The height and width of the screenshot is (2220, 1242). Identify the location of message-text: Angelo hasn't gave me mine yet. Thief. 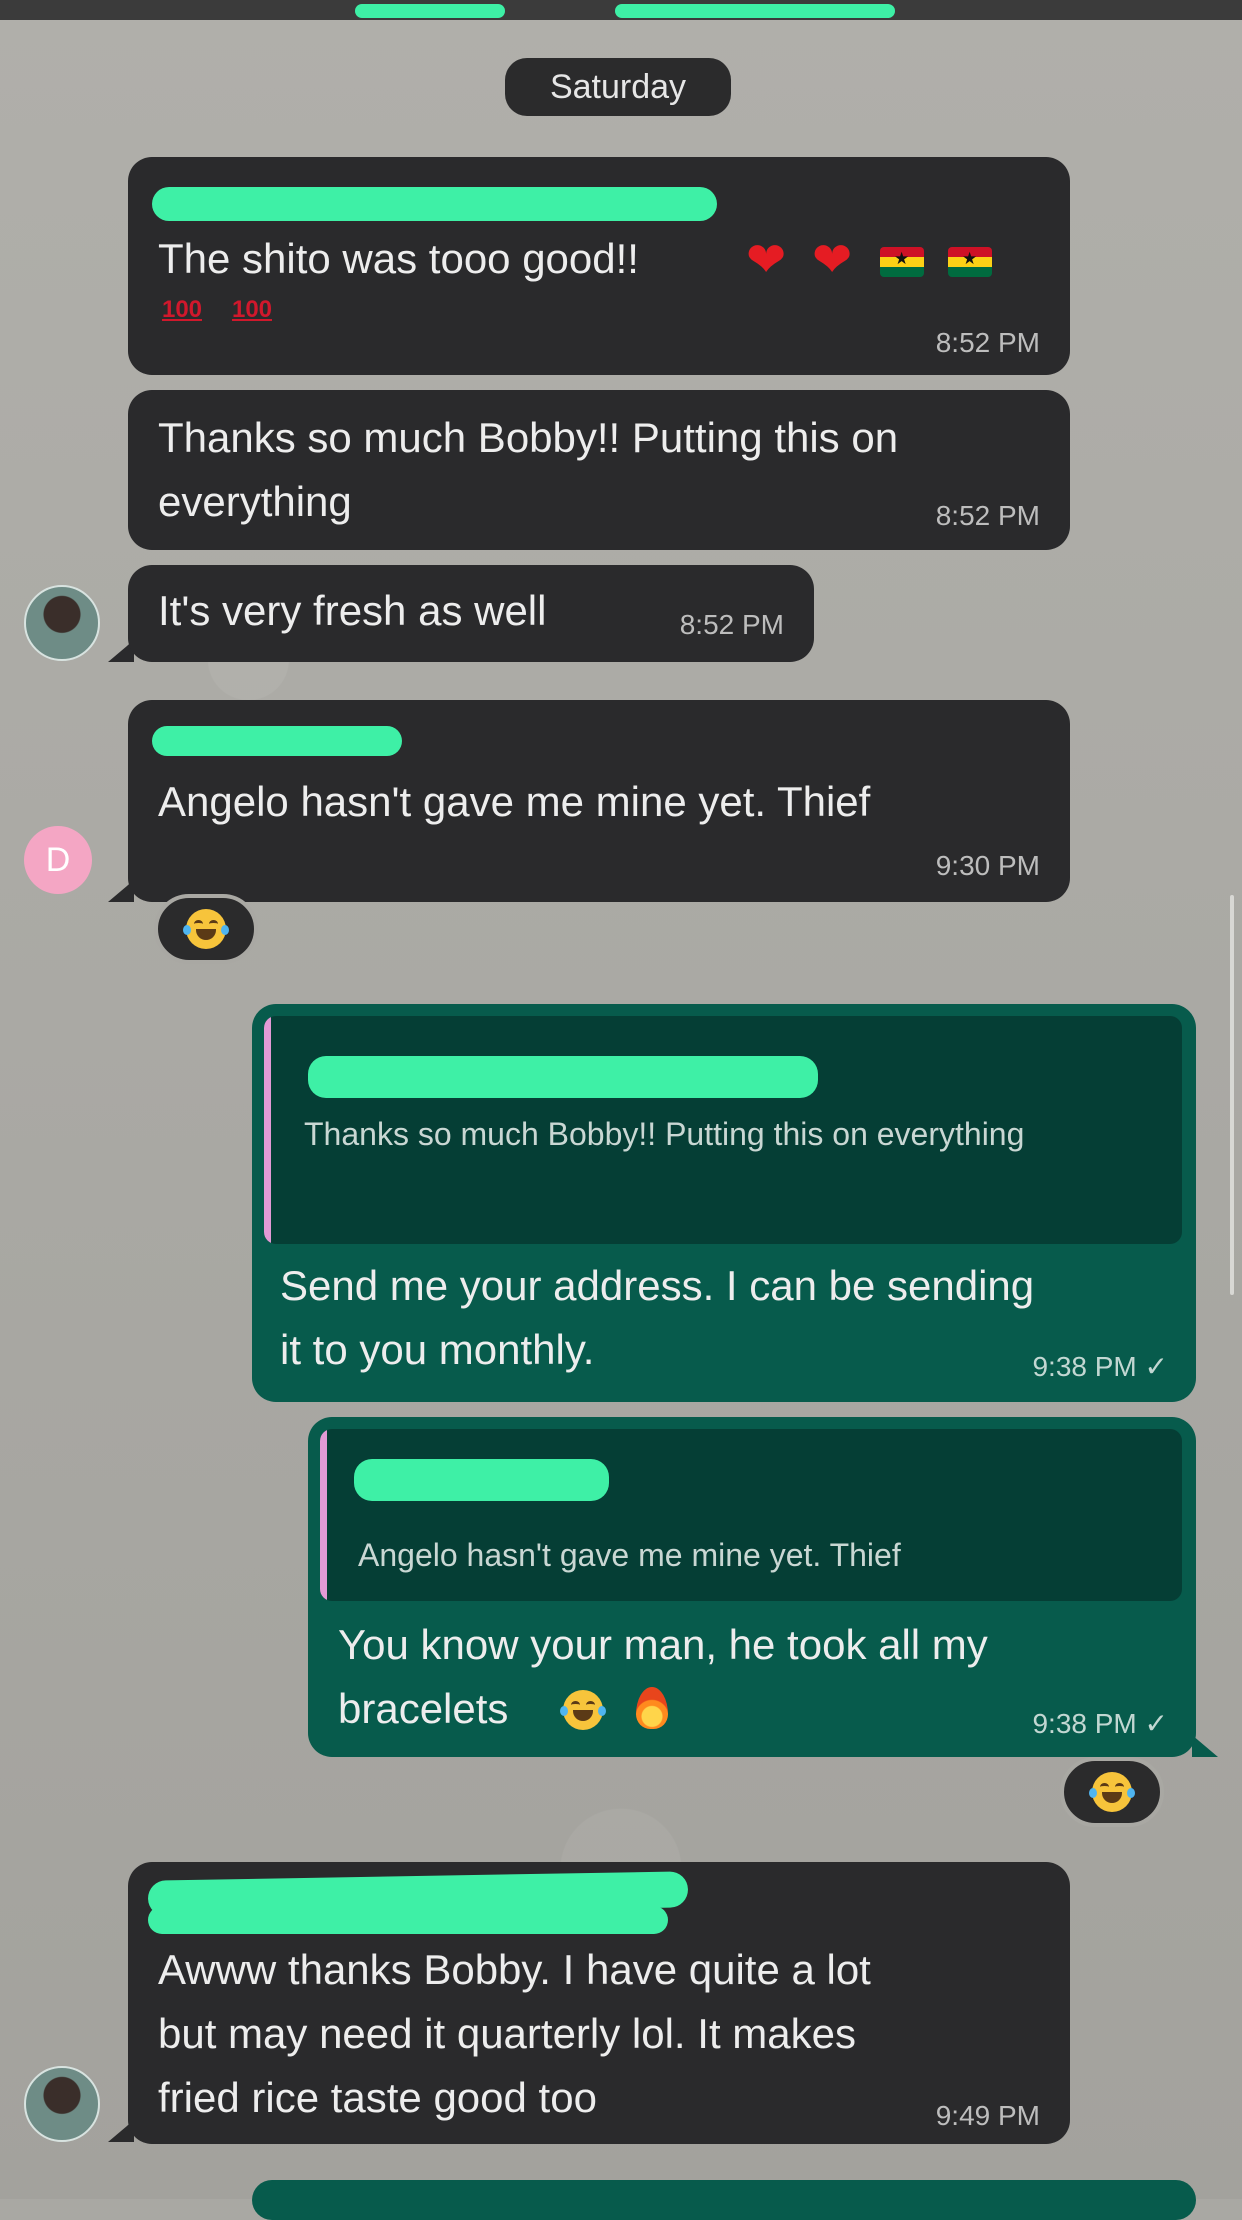
(514, 801).